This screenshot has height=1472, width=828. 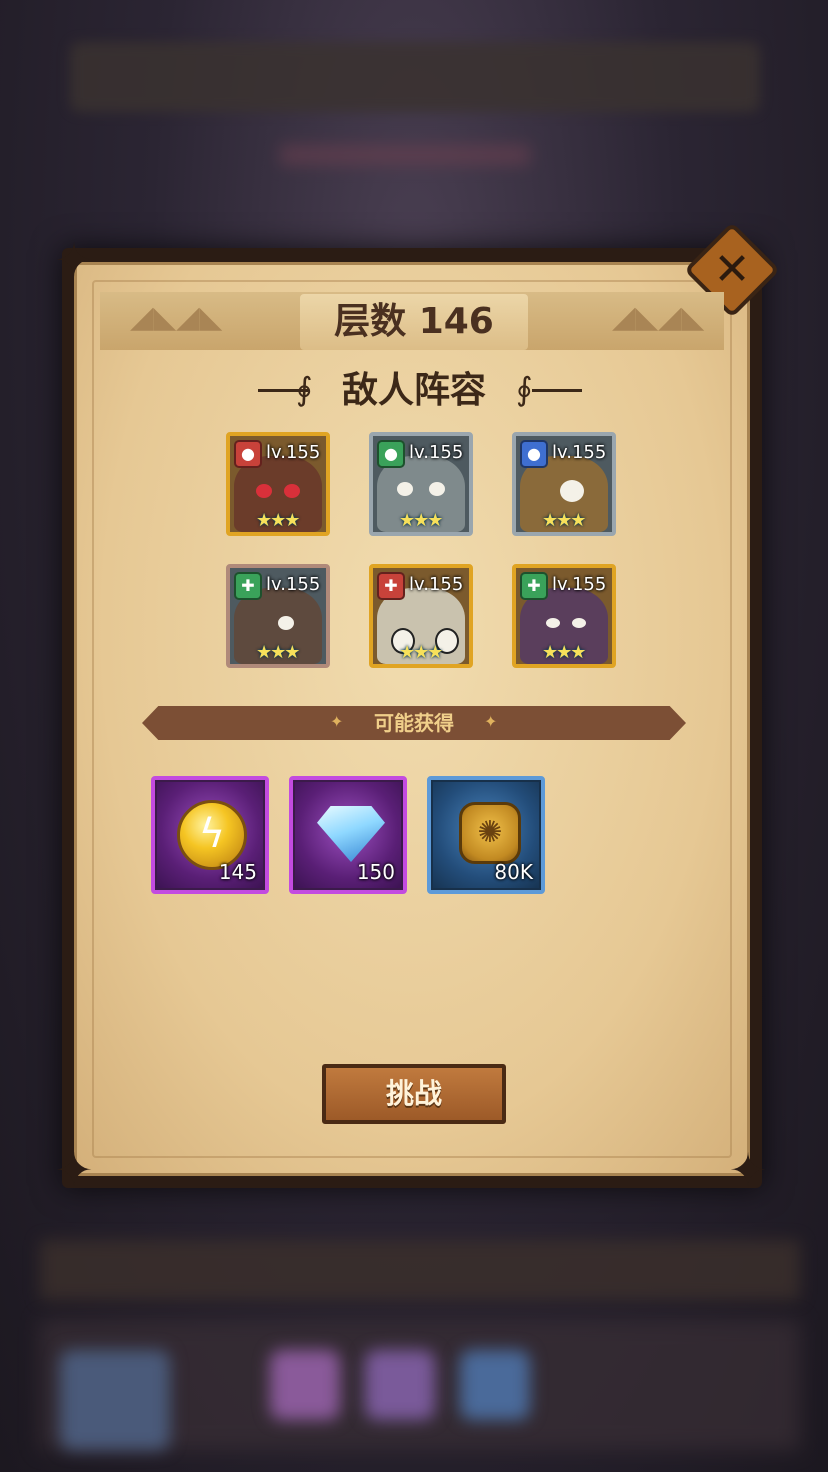 What do you see at coordinates (415, 77) in the screenshot?
I see `background-topbar` at bounding box center [415, 77].